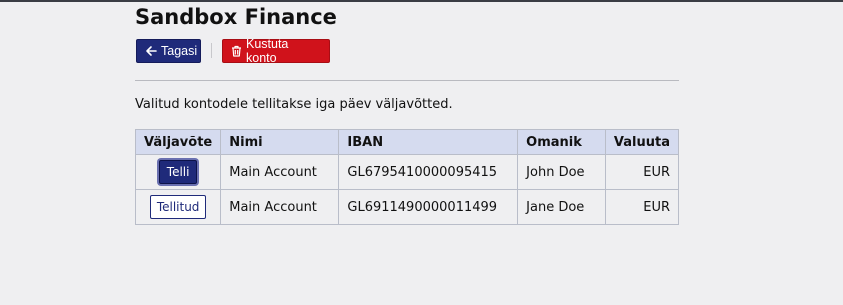  Describe the element at coordinates (179, 51) in the screenshot. I see `back-button-label: Tagasi` at that location.